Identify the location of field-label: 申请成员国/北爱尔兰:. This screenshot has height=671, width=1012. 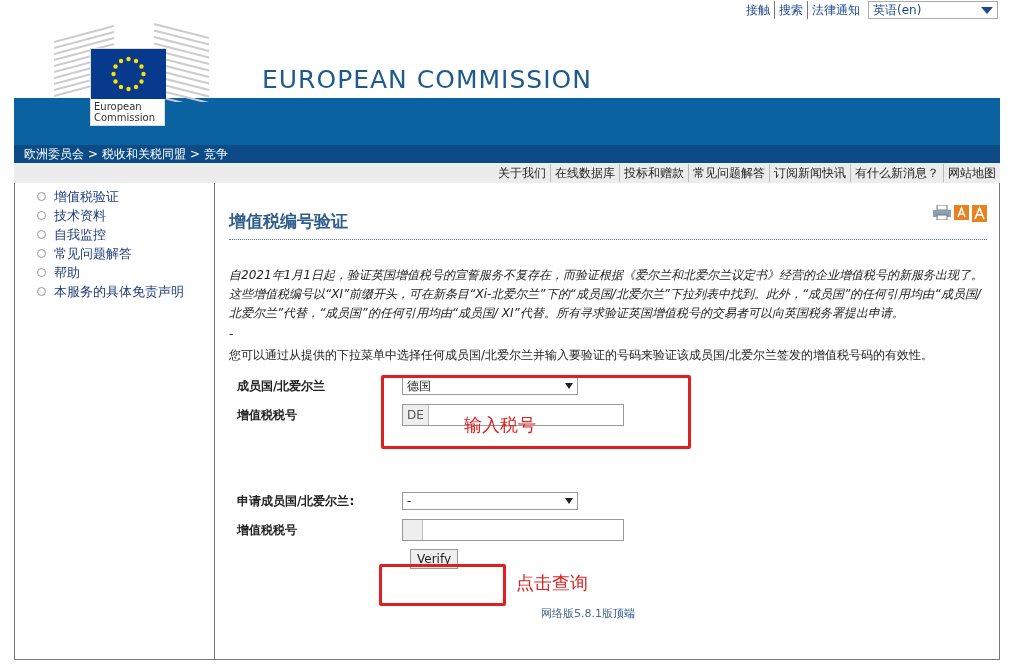
(296, 501).